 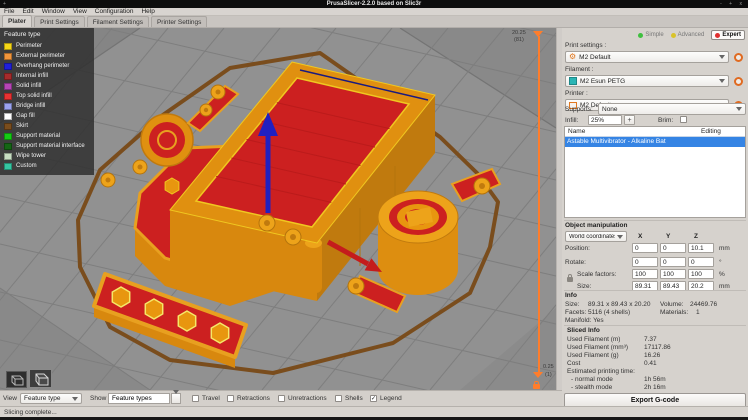 I want to click on scale-y-input, so click(x=673, y=274).